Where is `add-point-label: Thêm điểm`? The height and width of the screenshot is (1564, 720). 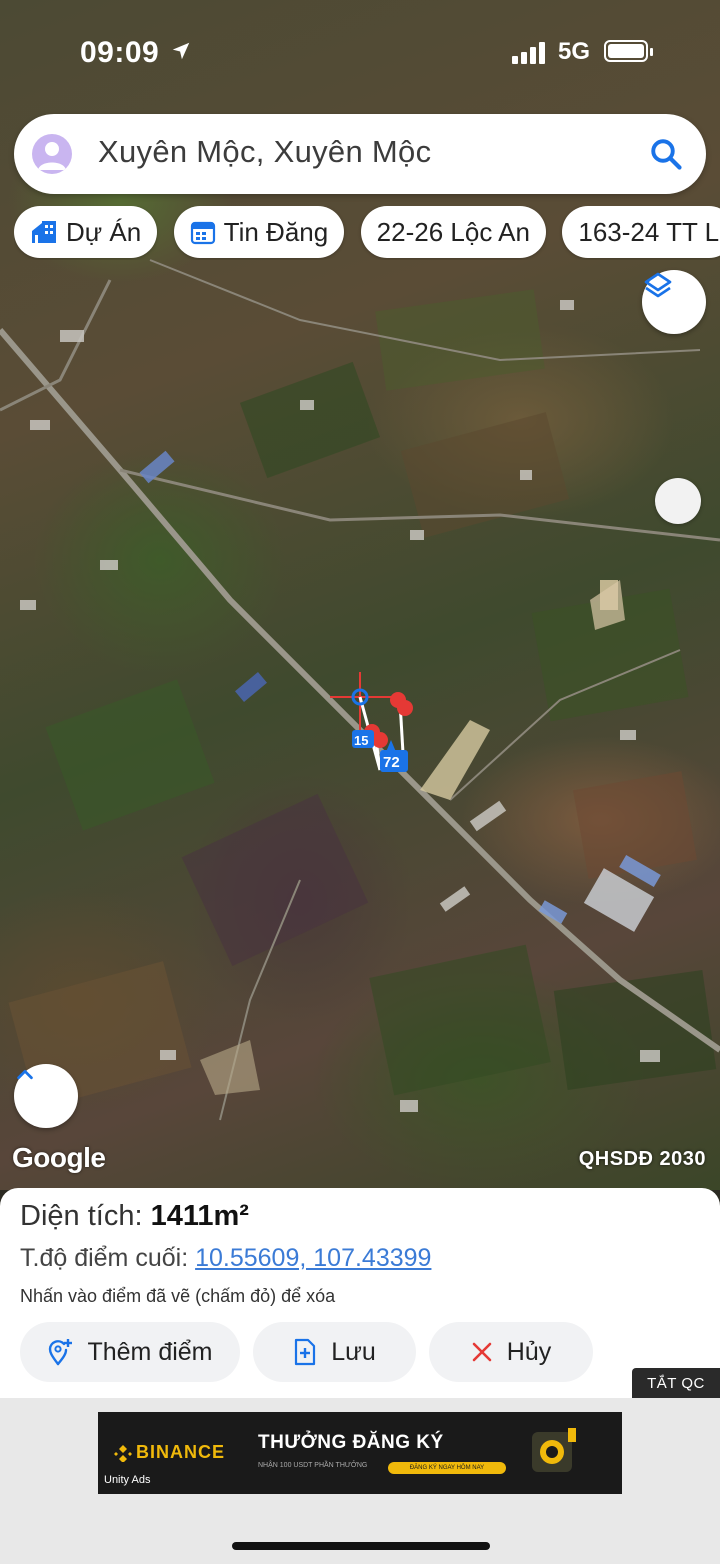
add-point-label: Thêm điểm is located at coordinates (150, 1351).